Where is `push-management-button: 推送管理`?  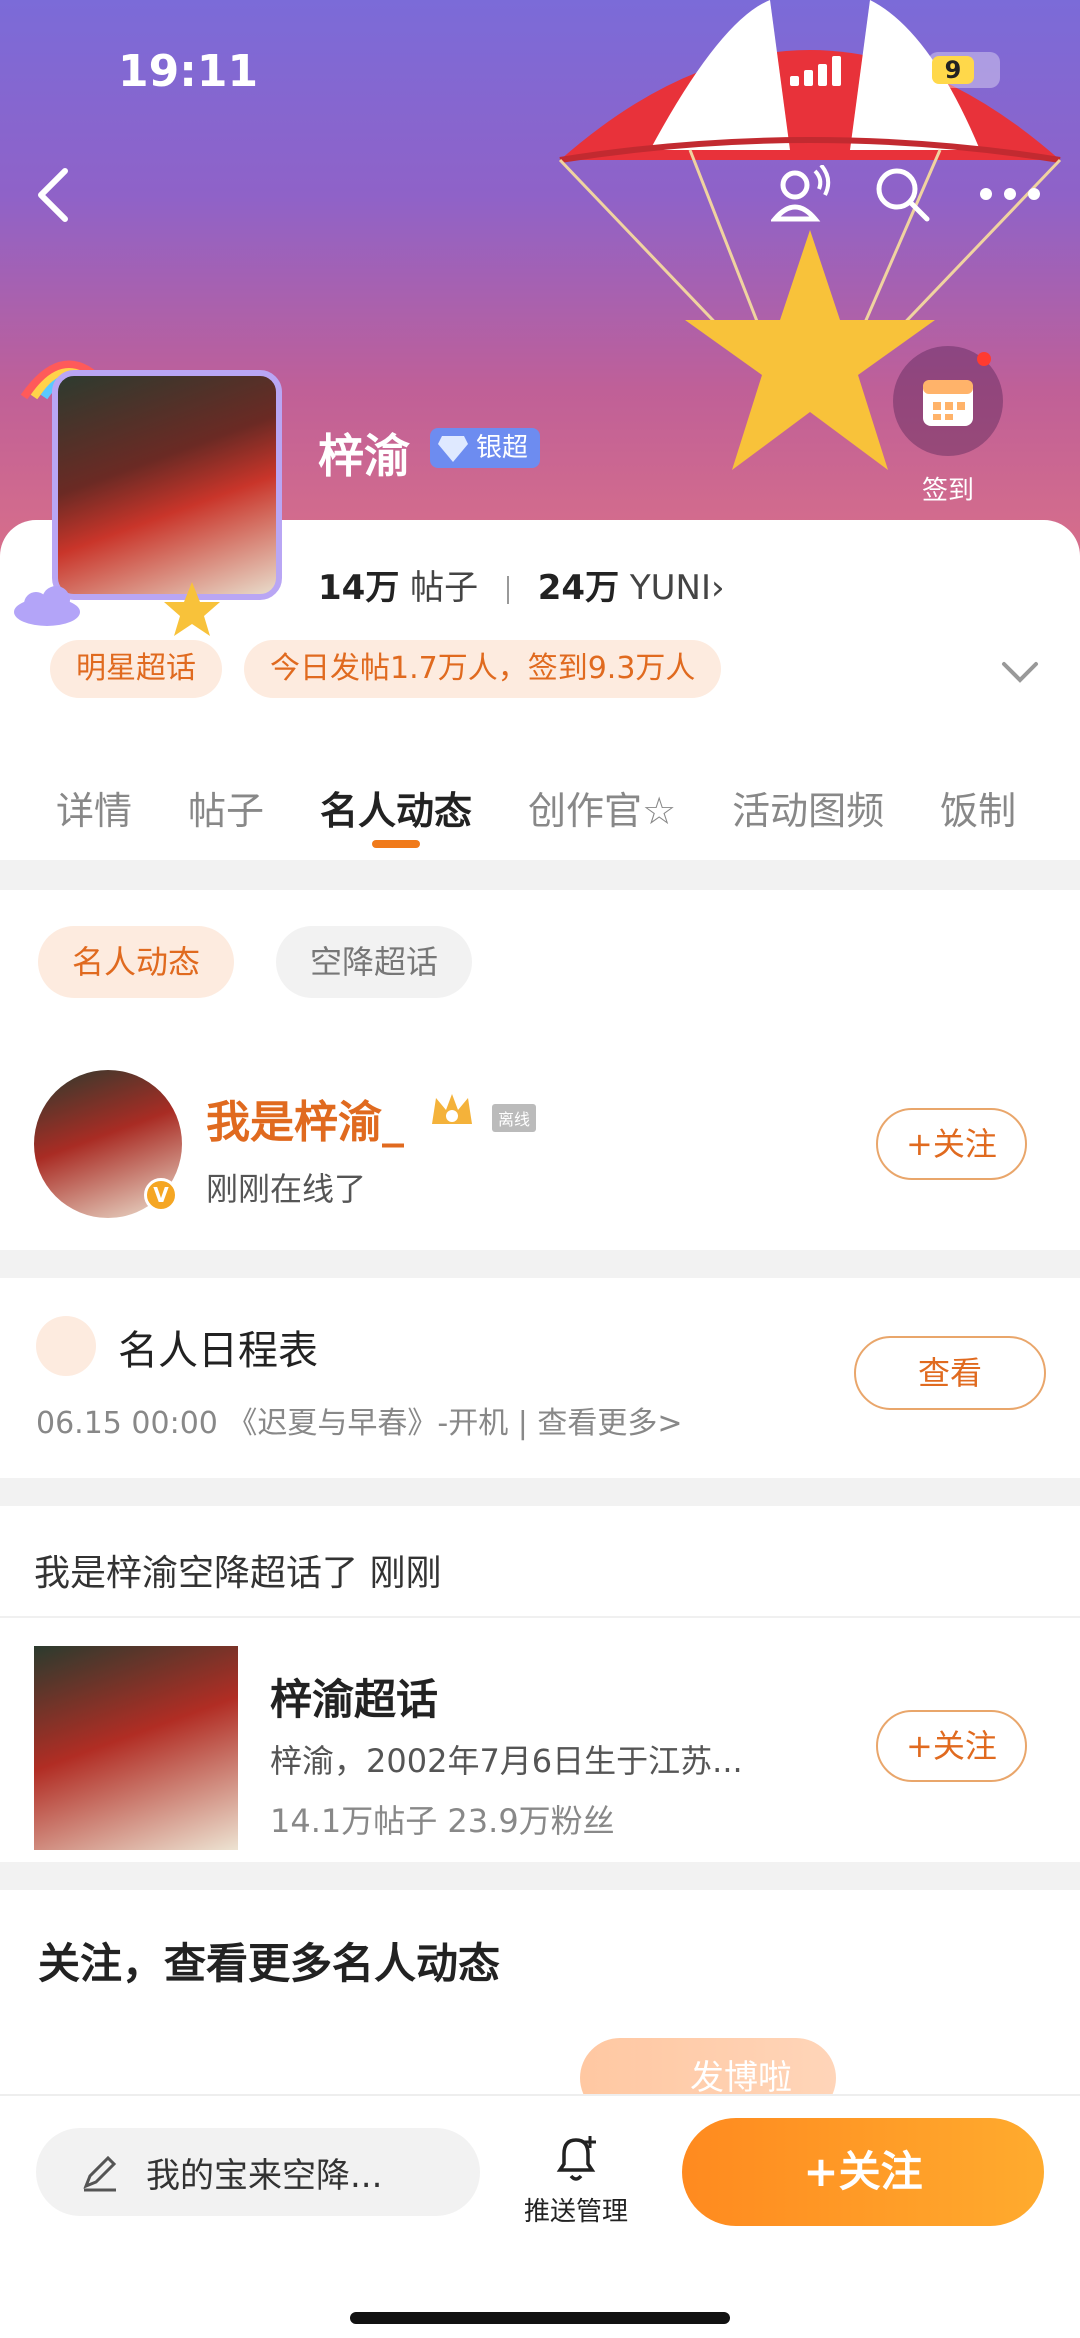
push-management-button: 推送管理 is located at coordinates (576, 2180).